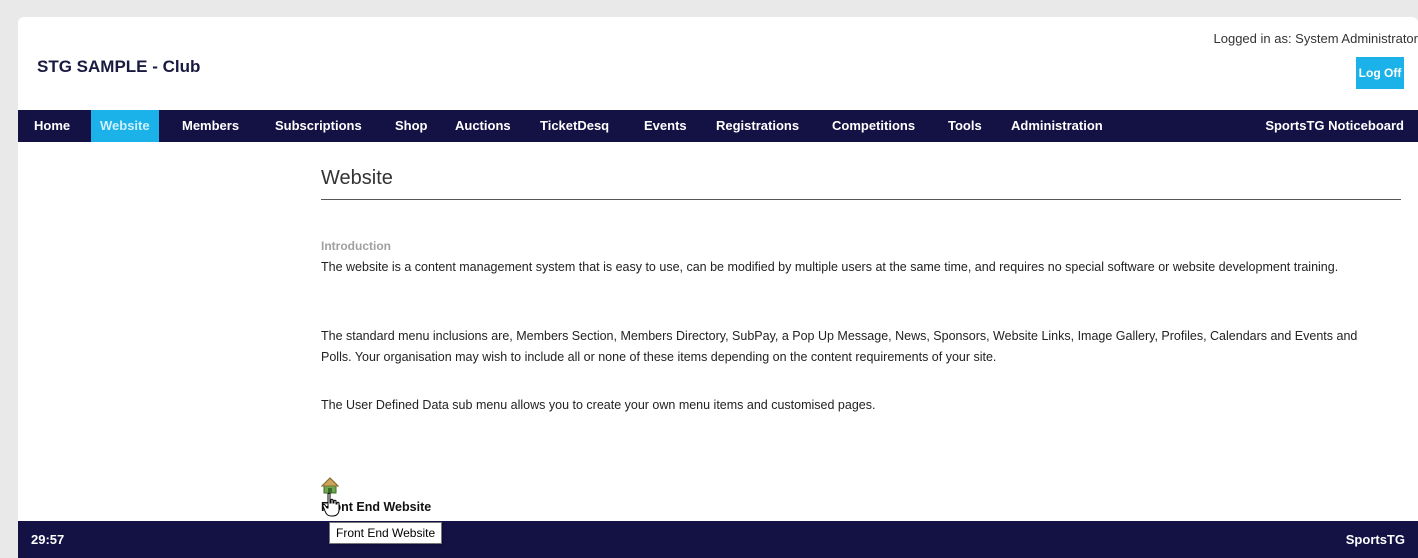 This screenshot has width=1418, height=558. Describe the element at coordinates (965, 126) in the screenshot. I see `nav-item-tools: Tools` at that location.